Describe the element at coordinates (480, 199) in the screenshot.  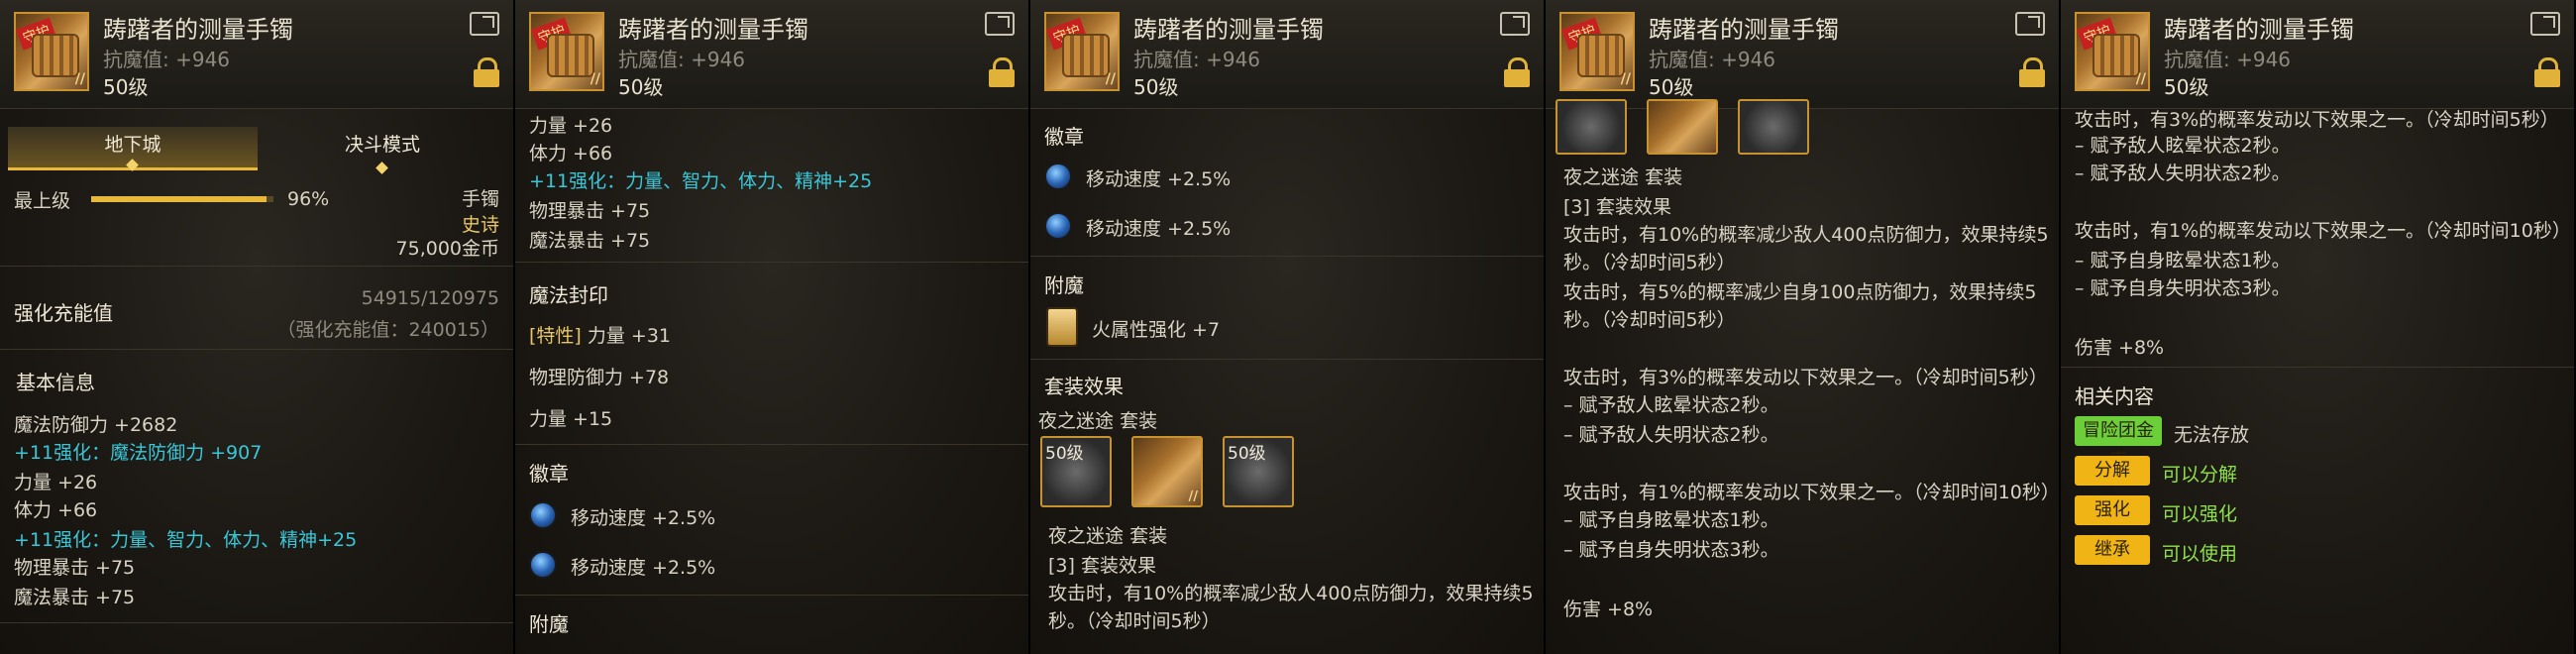
I see `slot-type: 手镯` at that location.